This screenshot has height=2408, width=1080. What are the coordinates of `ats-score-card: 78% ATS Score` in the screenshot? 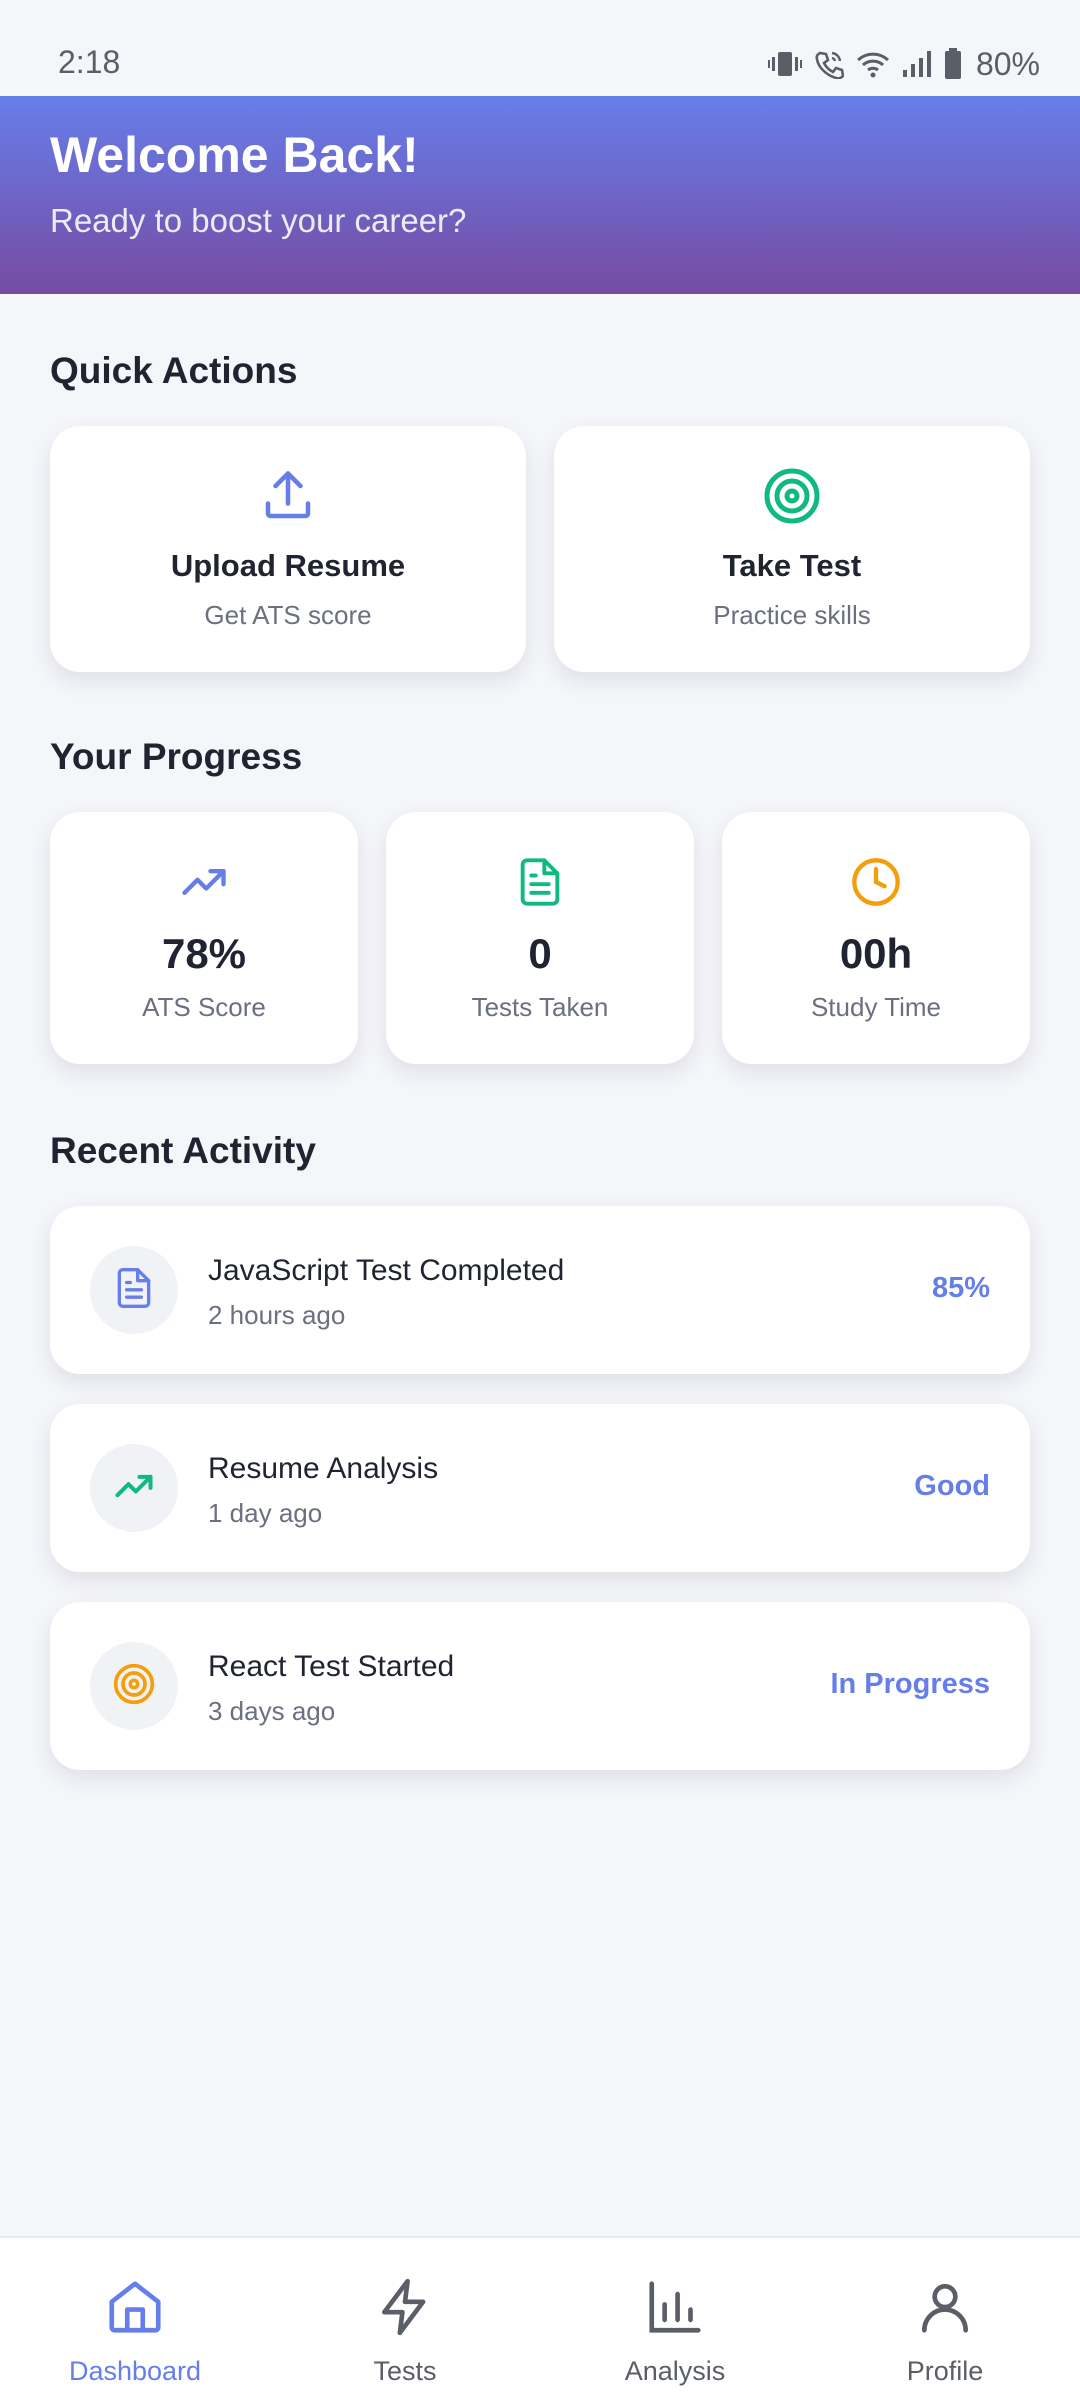 It's located at (204, 938).